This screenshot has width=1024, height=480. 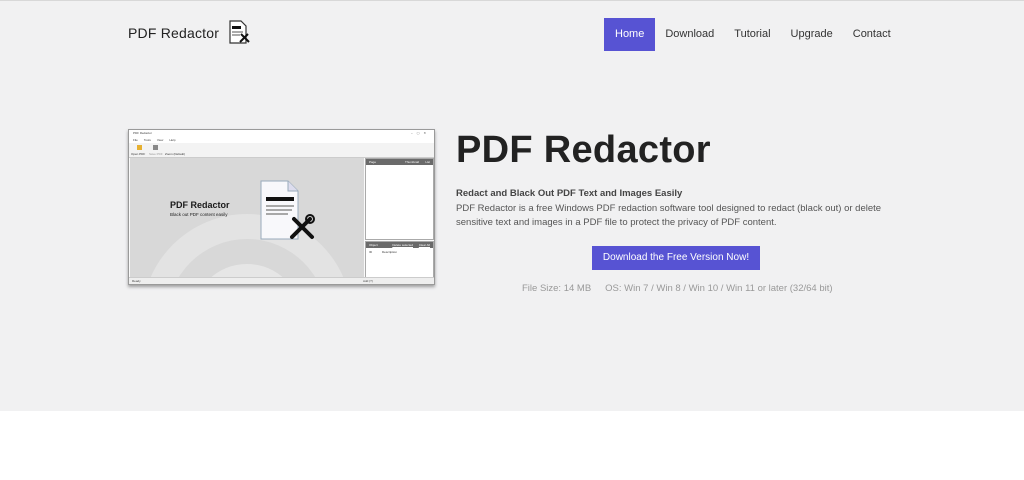 What do you see at coordinates (373, 245) in the screenshot?
I see `screenshot-object-panel-label: Object` at bounding box center [373, 245].